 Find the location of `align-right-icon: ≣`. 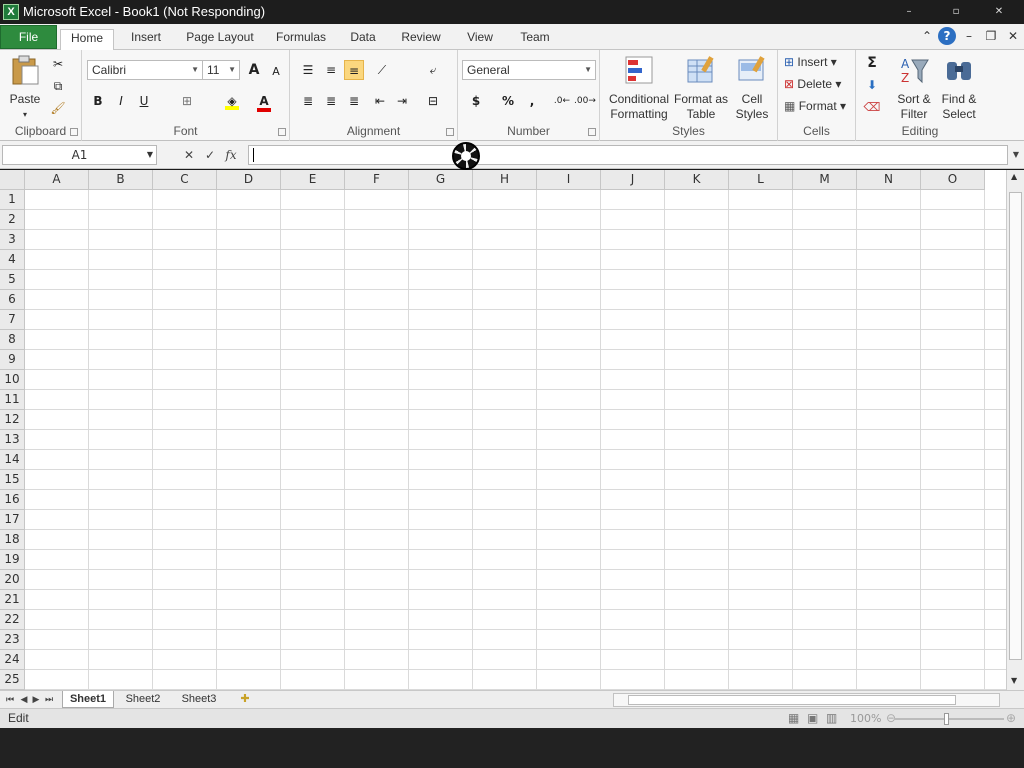

align-right-icon: ≣ is located at coordinates (354, 101).